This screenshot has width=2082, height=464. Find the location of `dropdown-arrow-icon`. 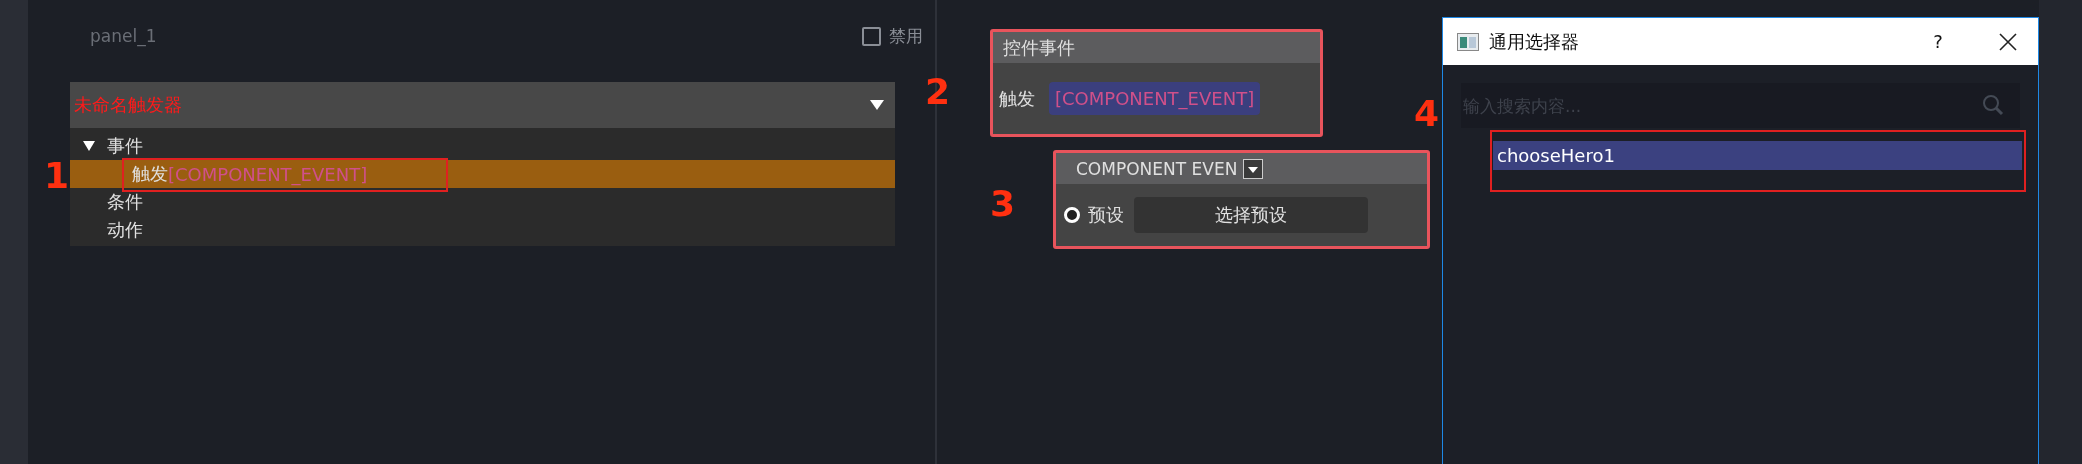

dropdown-arrow-icon is located at coordinates (877, 105).